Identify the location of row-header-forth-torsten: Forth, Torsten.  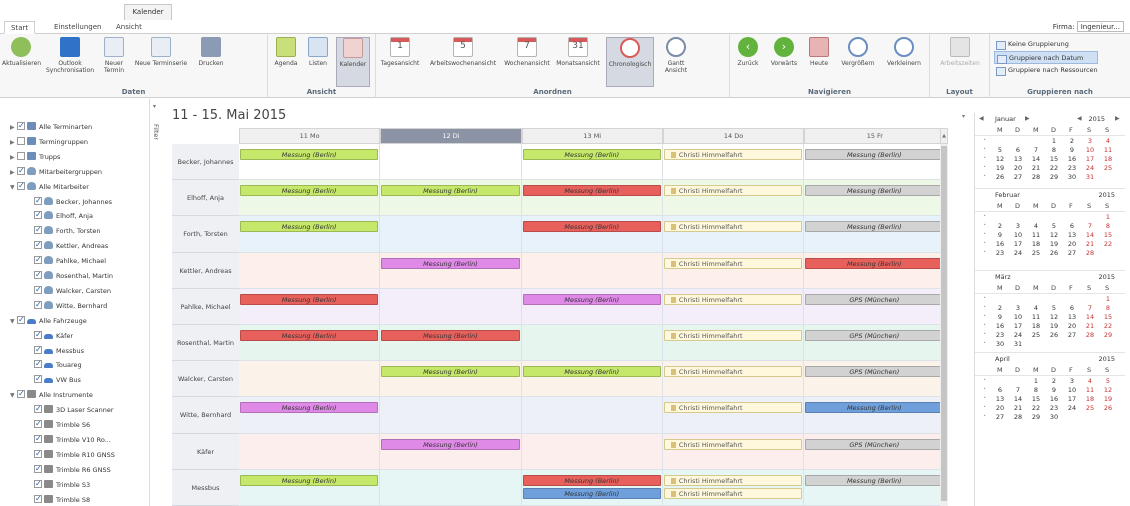
(205, 234).